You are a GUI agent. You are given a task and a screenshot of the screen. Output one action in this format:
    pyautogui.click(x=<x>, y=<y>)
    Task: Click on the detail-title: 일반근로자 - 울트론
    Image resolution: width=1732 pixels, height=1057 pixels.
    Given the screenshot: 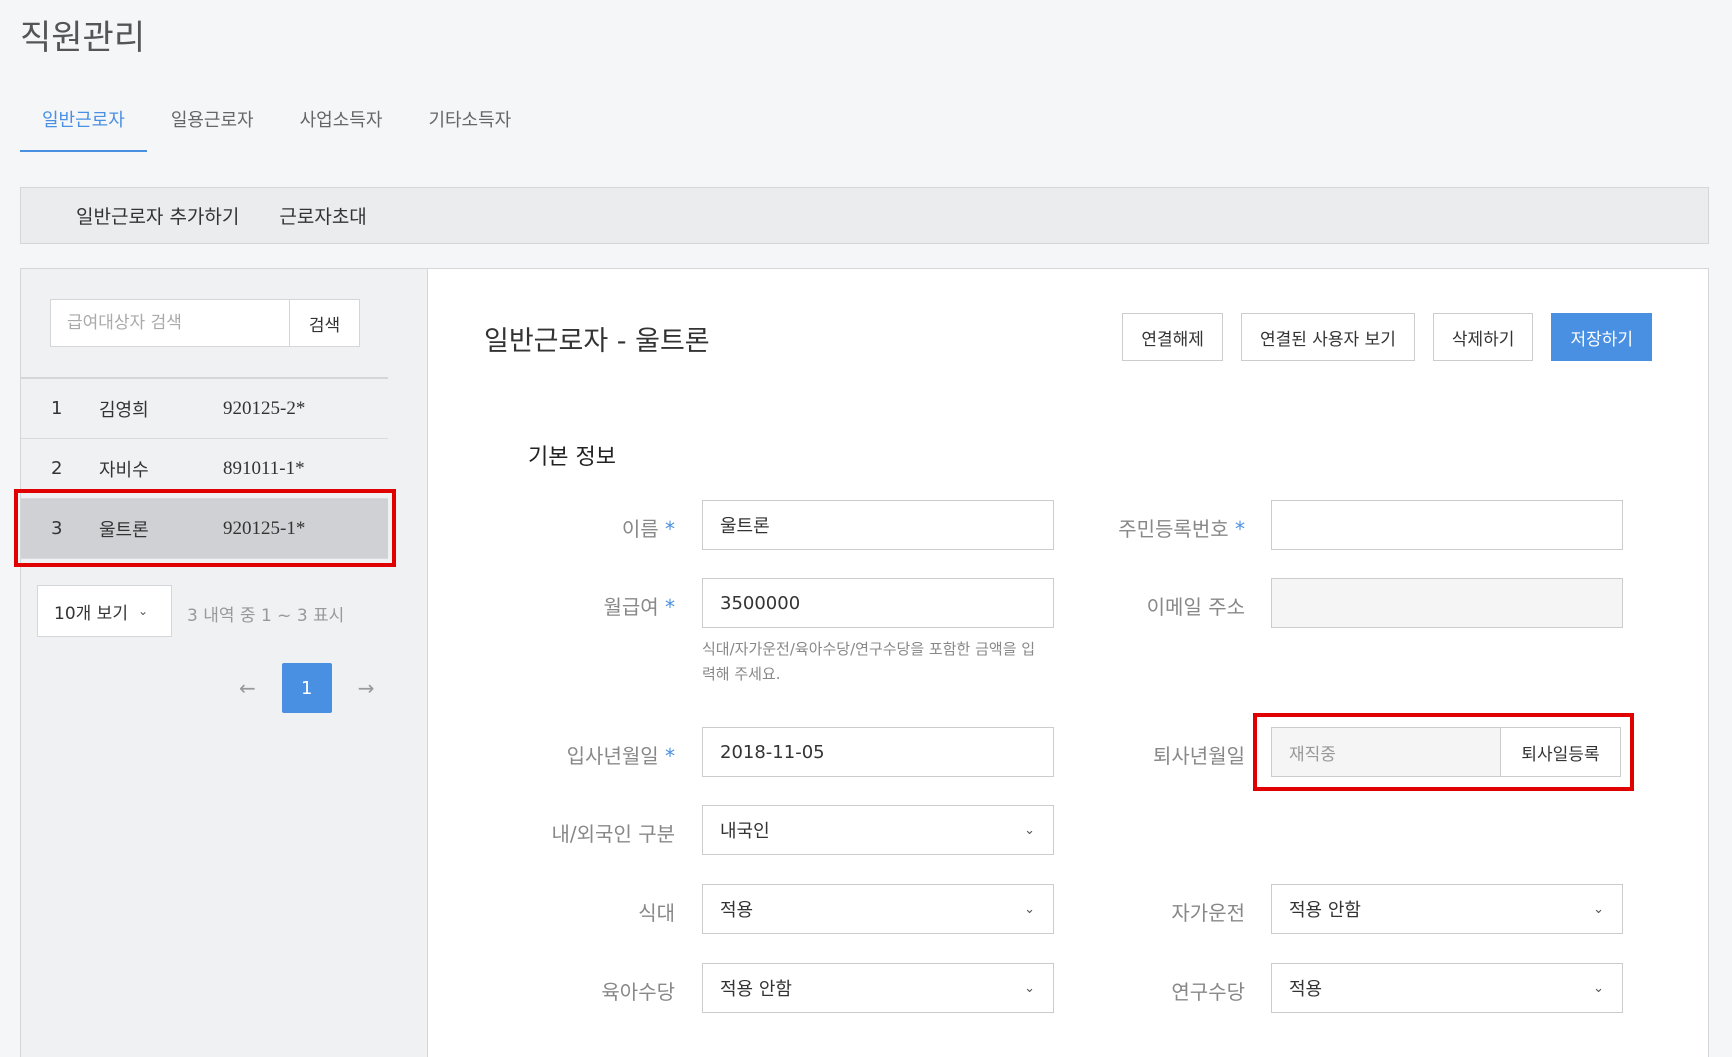 What is the action you would take?
    pyautogui.click(x=597, y=341)
    